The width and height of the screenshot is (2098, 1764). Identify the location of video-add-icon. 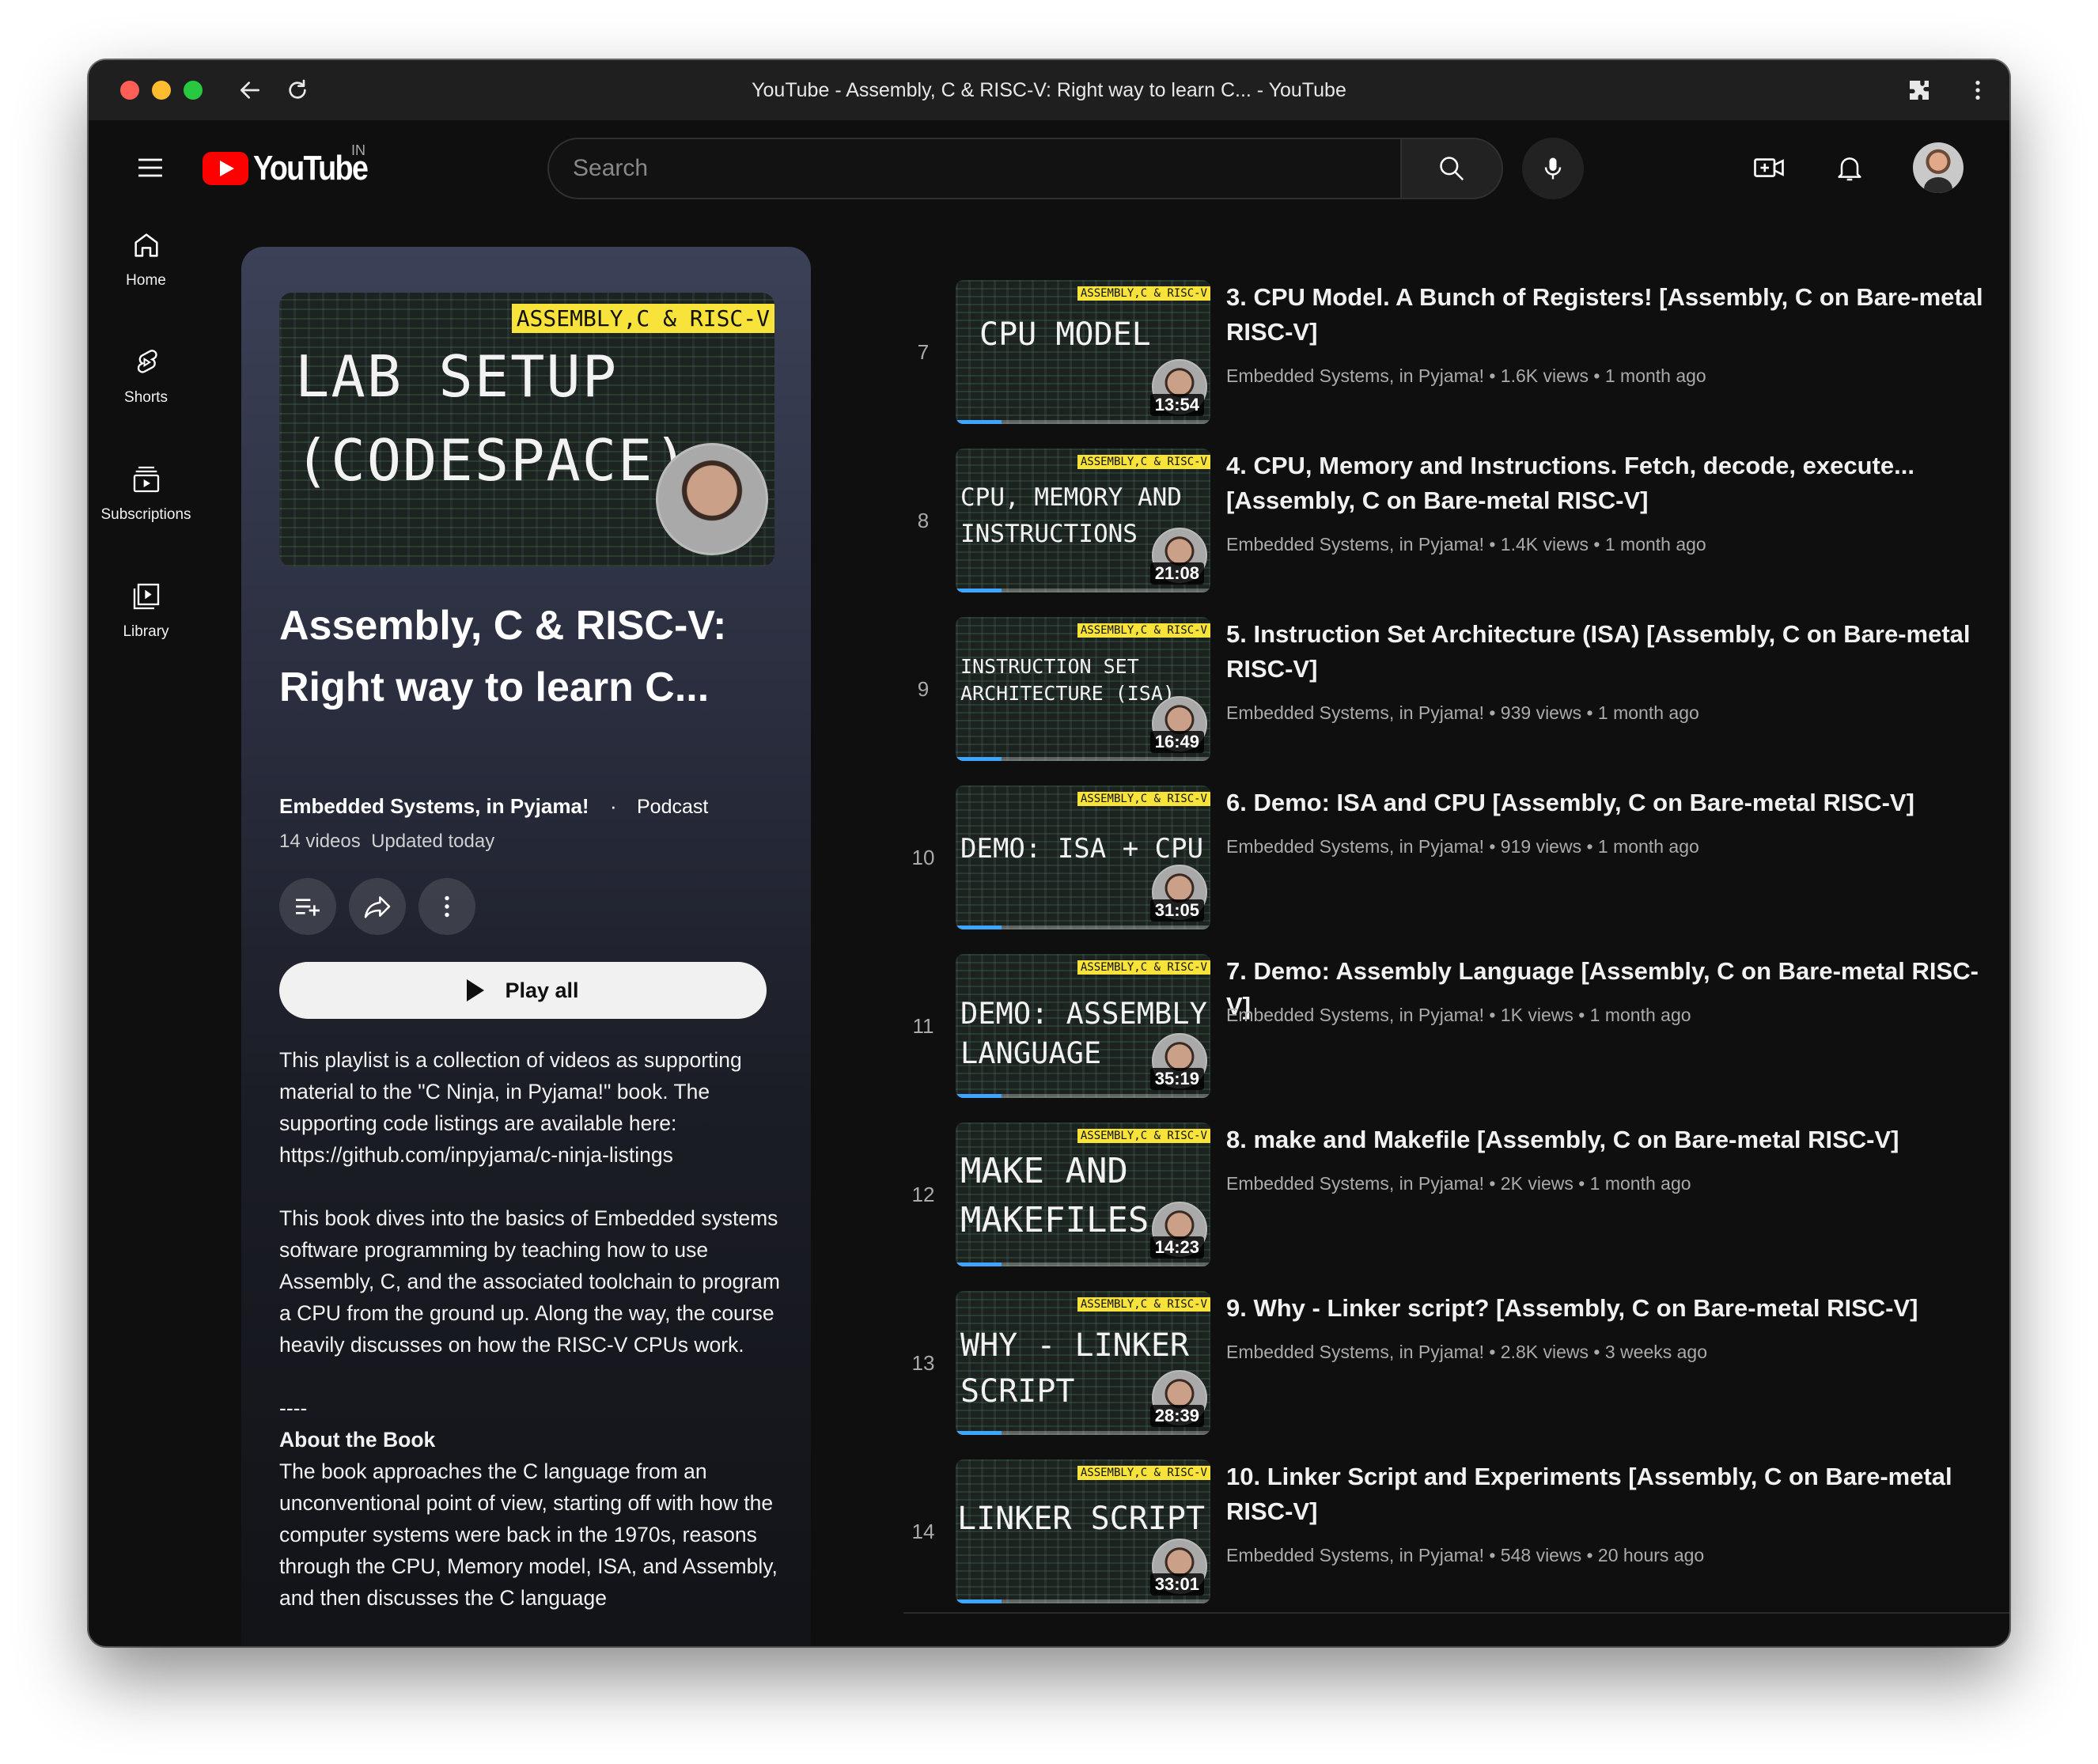
(1769, 168).